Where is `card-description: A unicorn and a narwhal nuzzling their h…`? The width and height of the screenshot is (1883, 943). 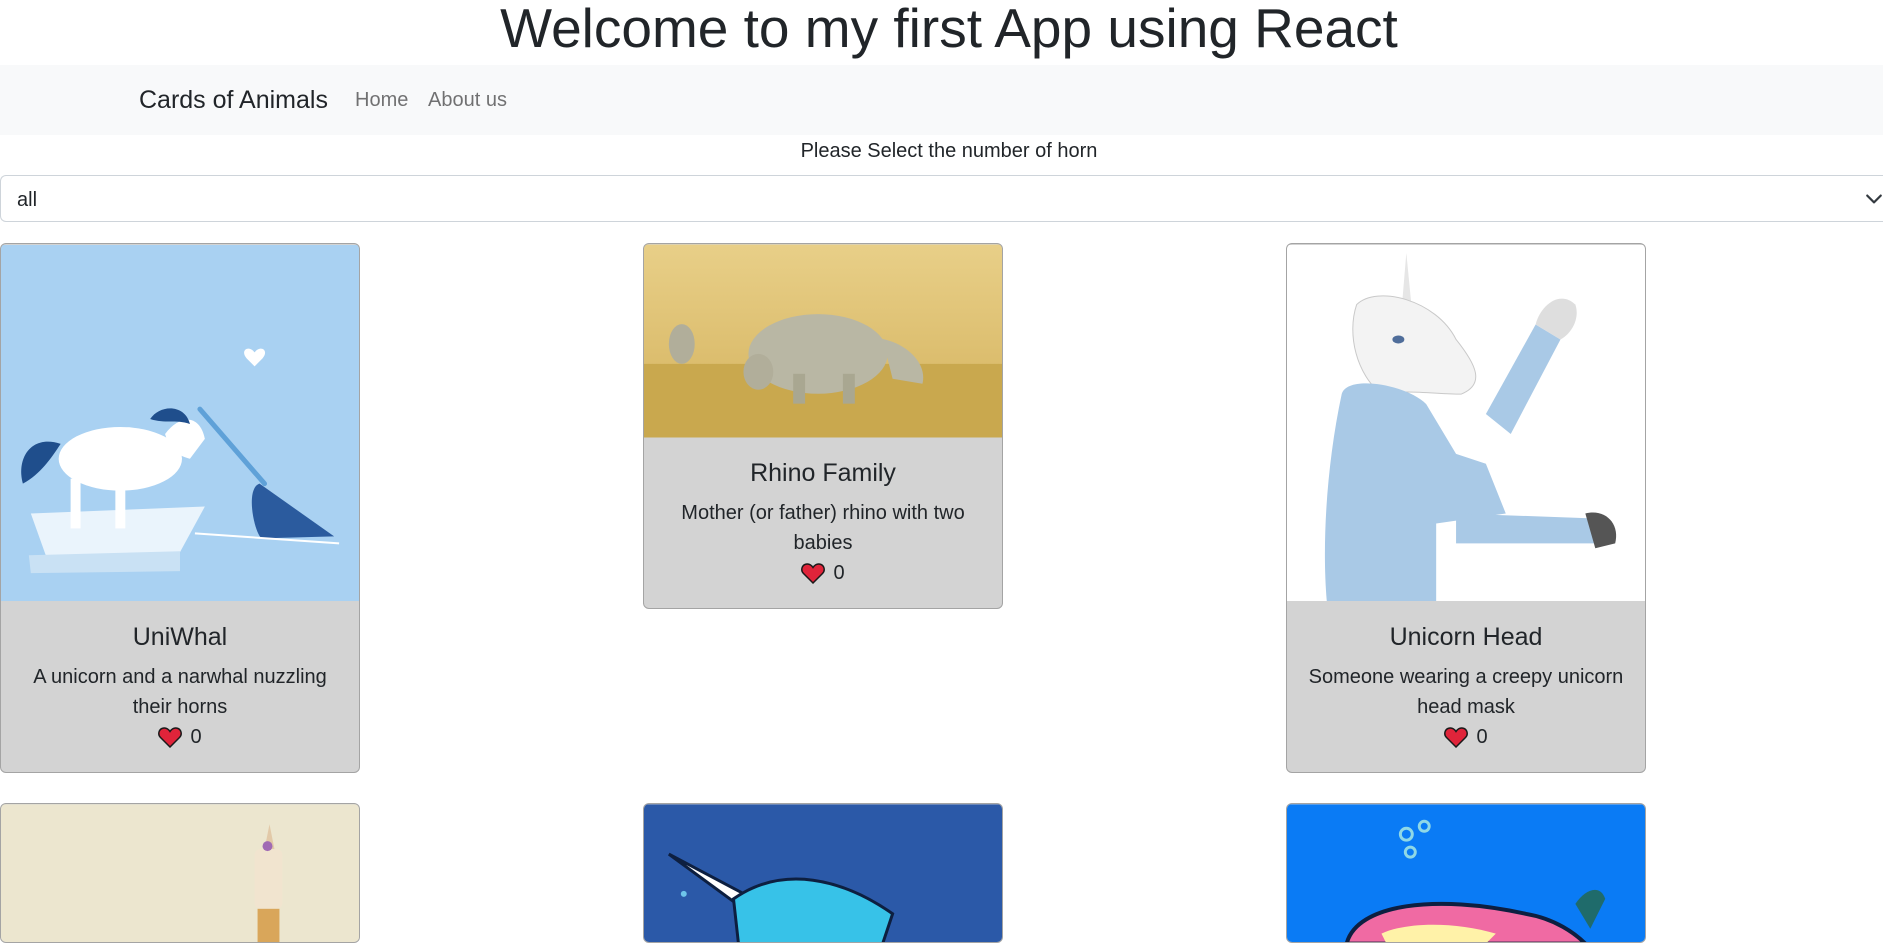 card-description: A unicorn and a narwhal nuzzling their h… is located at coordinates (180, 692).